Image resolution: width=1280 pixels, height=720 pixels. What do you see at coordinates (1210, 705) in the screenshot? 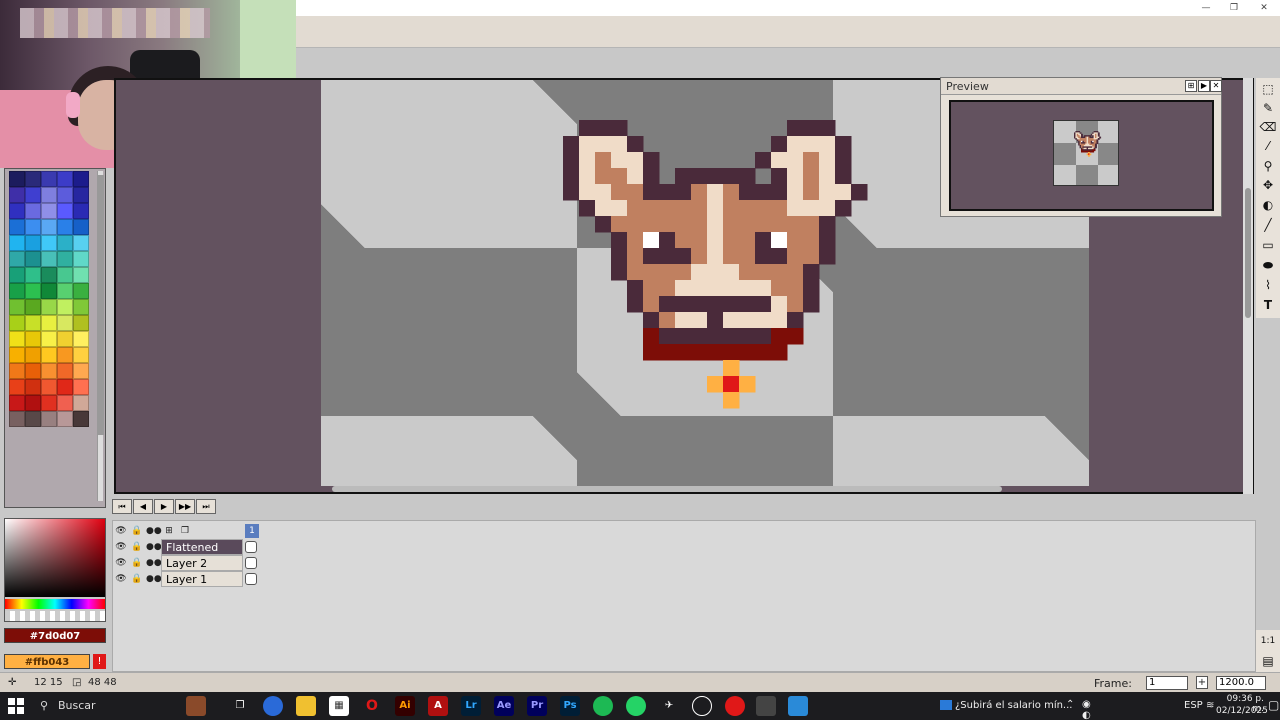
I see `wifi-icon: ≋` at bounding box center [1210, 705].